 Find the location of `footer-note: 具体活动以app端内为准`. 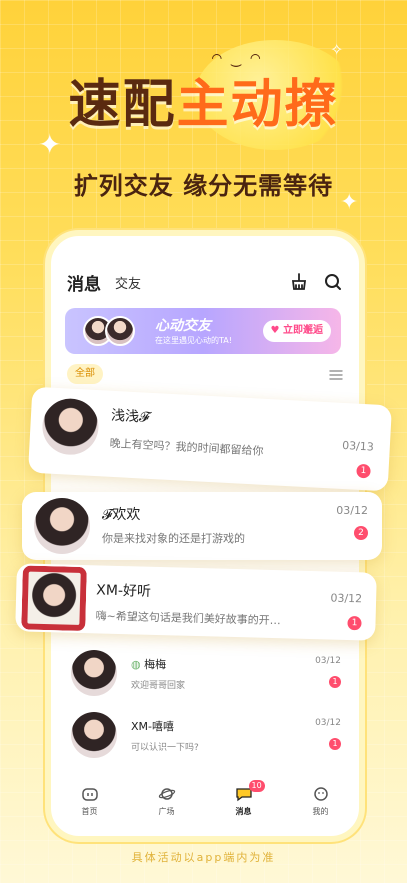

footer-note: 具体活动以app端内为准 is located at coordinates (203, 857).